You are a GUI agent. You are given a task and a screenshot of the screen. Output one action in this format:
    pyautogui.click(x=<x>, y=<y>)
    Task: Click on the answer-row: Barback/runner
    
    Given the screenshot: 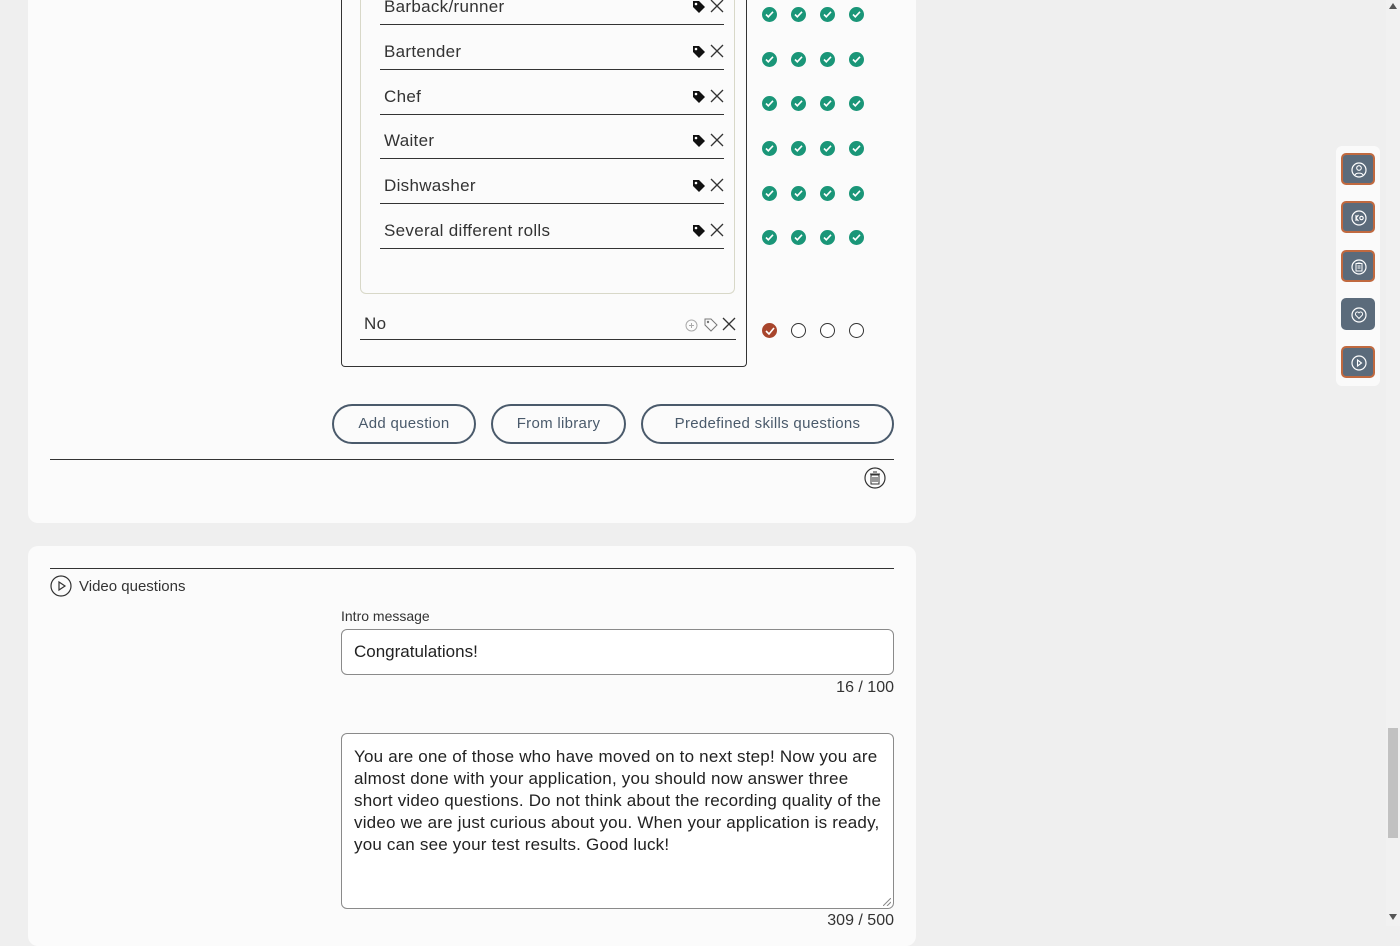 What is the action you would take?
    pyautogui.click(x=552, y=12)
    